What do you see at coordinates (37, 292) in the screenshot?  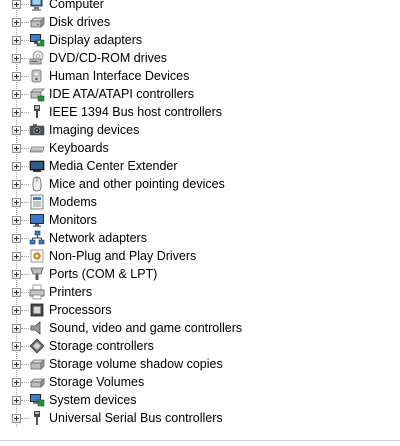 I see `printer-icon` at bounding box center [37, 292].